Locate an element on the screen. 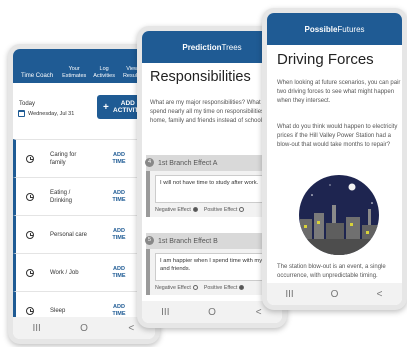 The image size is (407, 347). possible-futures-header: Possible Futures is located at coordinates (334, 29).